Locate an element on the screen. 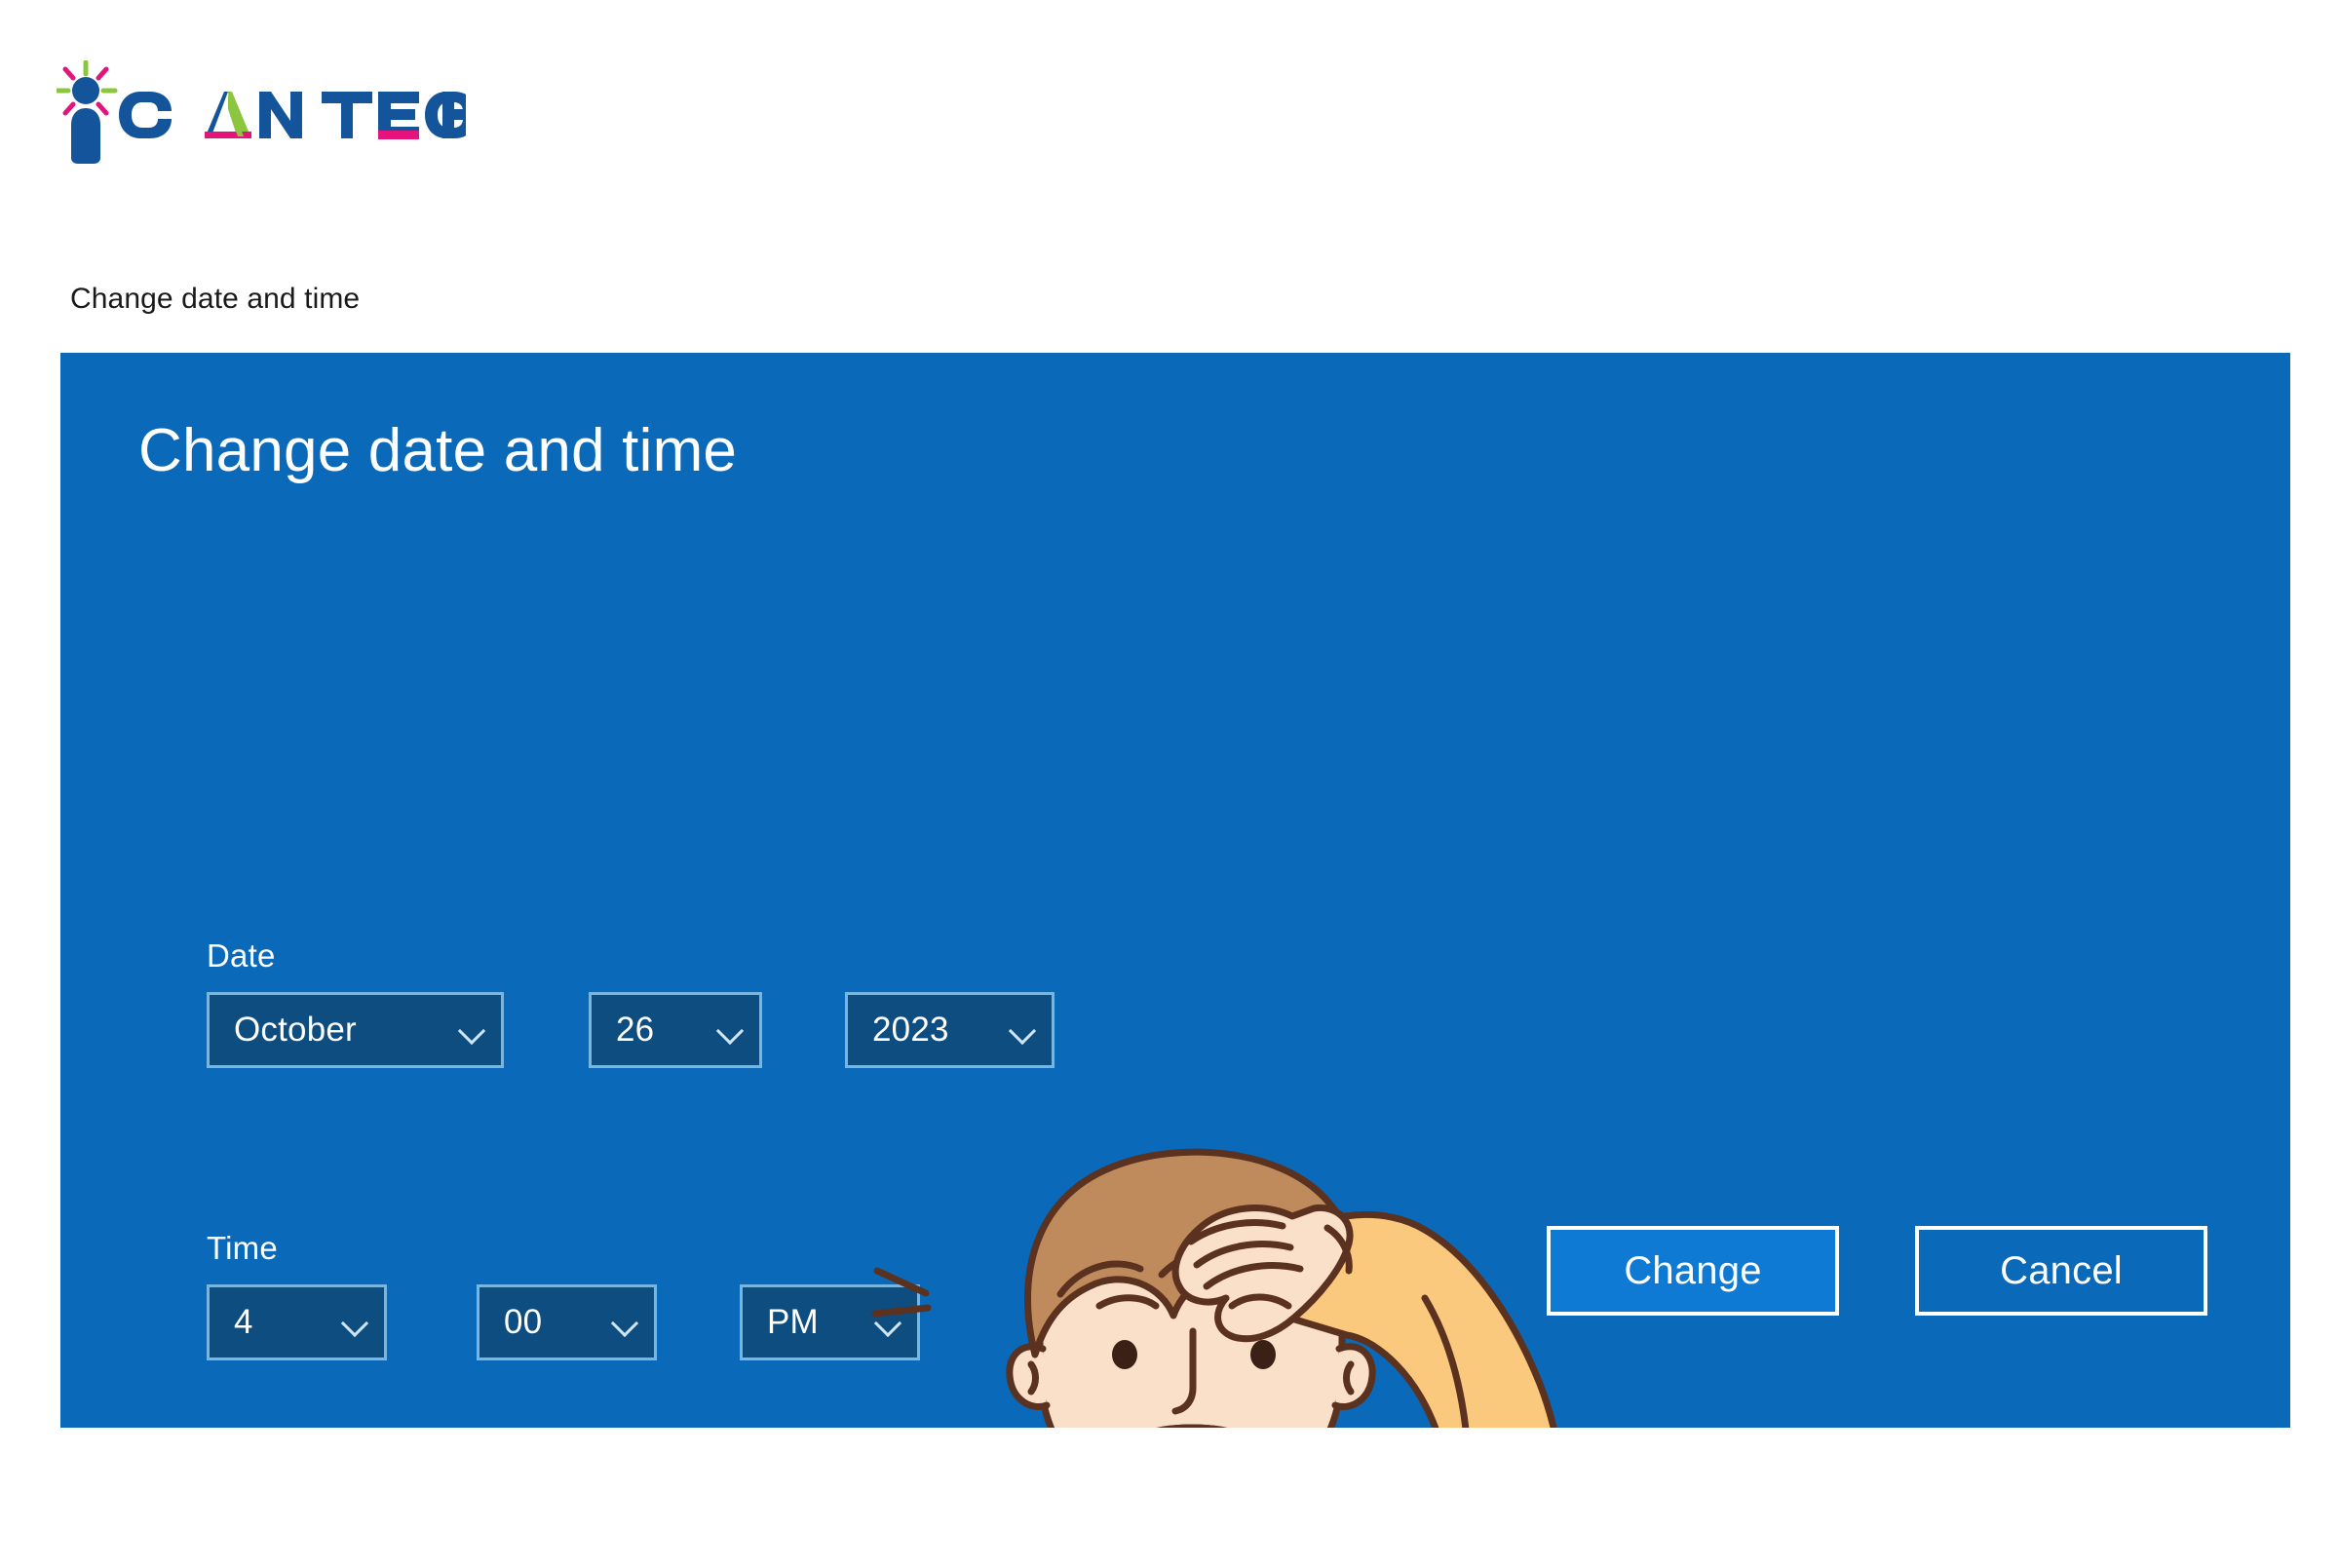 The image size is (2339, 1568). time-combo-row: 4 00 PM is located at coordinates (563, 1322).